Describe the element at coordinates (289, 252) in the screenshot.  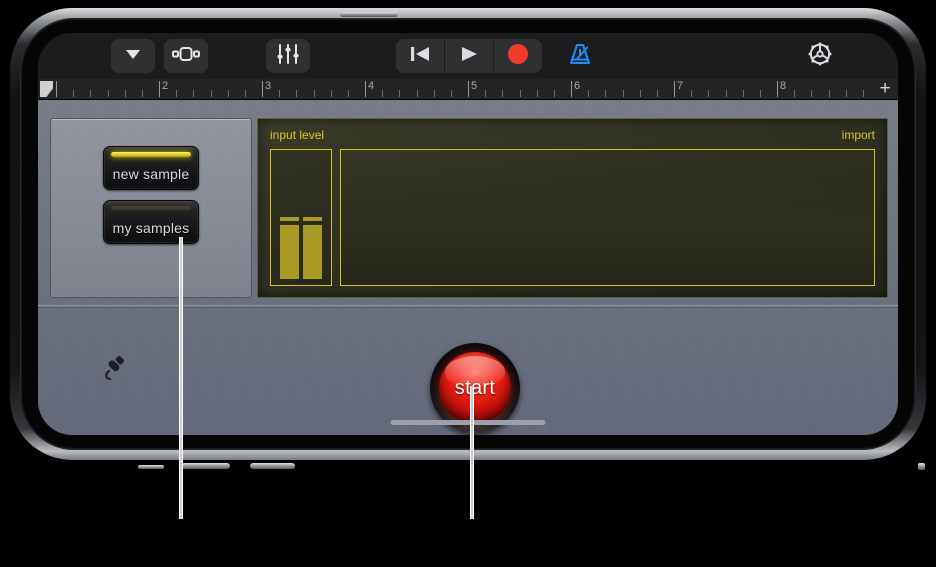
I see `meter-bar-left` at that location.